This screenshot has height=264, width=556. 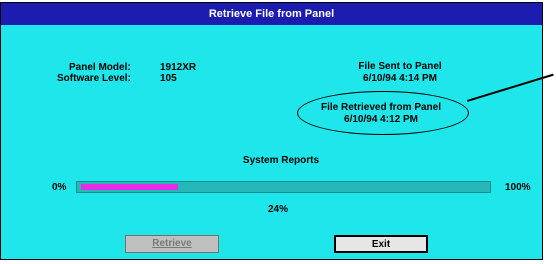 I want to click on software-level-value: 105, so click(x=168, y=78).